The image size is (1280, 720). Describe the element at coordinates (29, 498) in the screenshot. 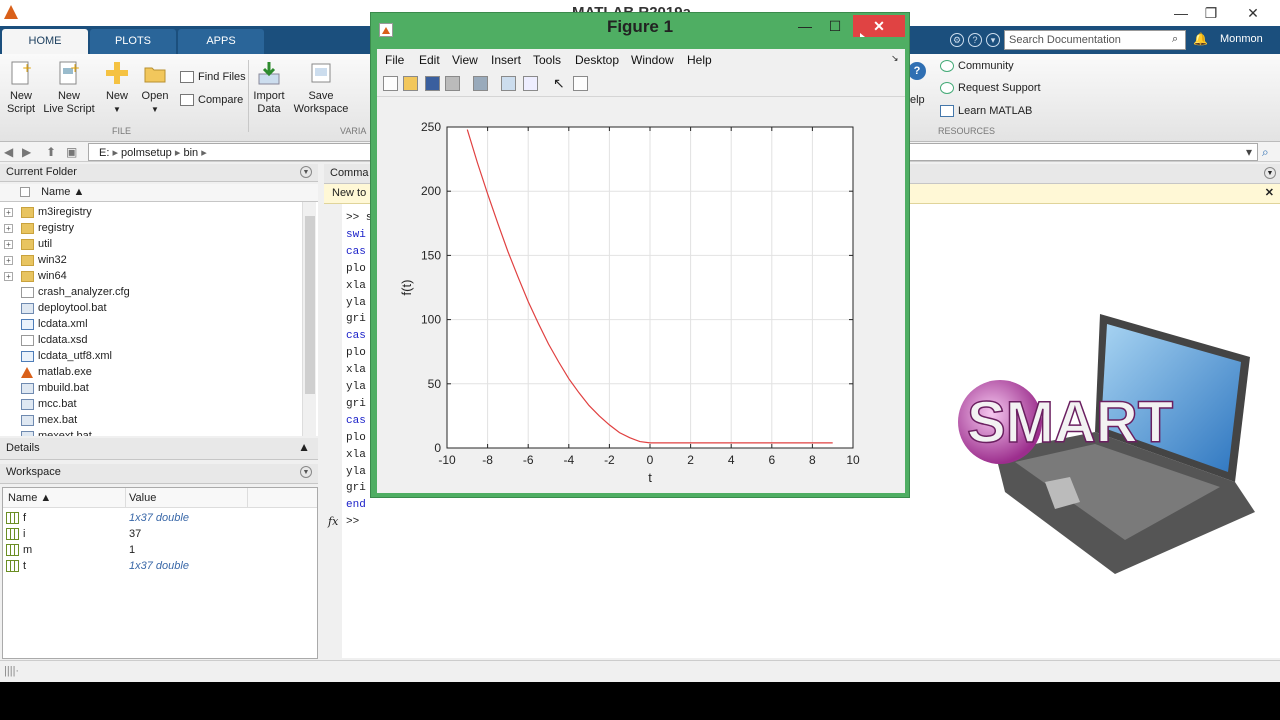

I see `ws-name-column: Name ▲` at that location.